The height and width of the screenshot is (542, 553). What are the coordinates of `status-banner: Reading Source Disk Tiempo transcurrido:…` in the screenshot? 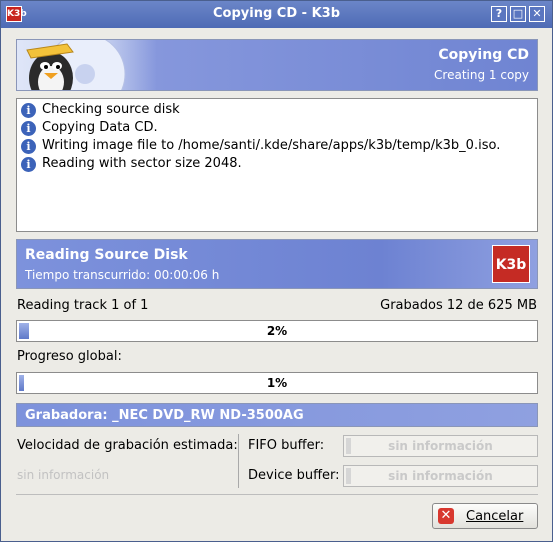 It's located at (277, 264).